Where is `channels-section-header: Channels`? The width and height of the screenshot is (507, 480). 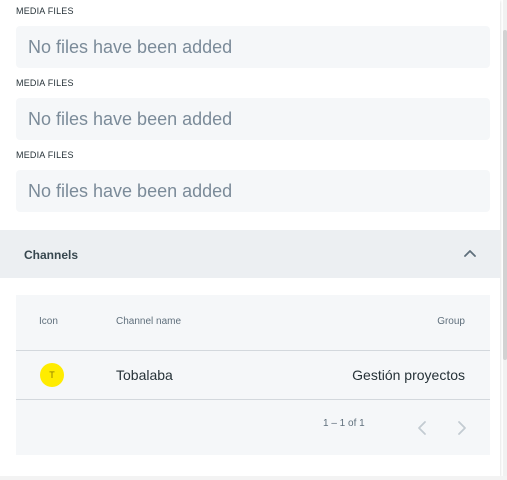 channels-section-header: Channels is located at coordinates (250, 254).